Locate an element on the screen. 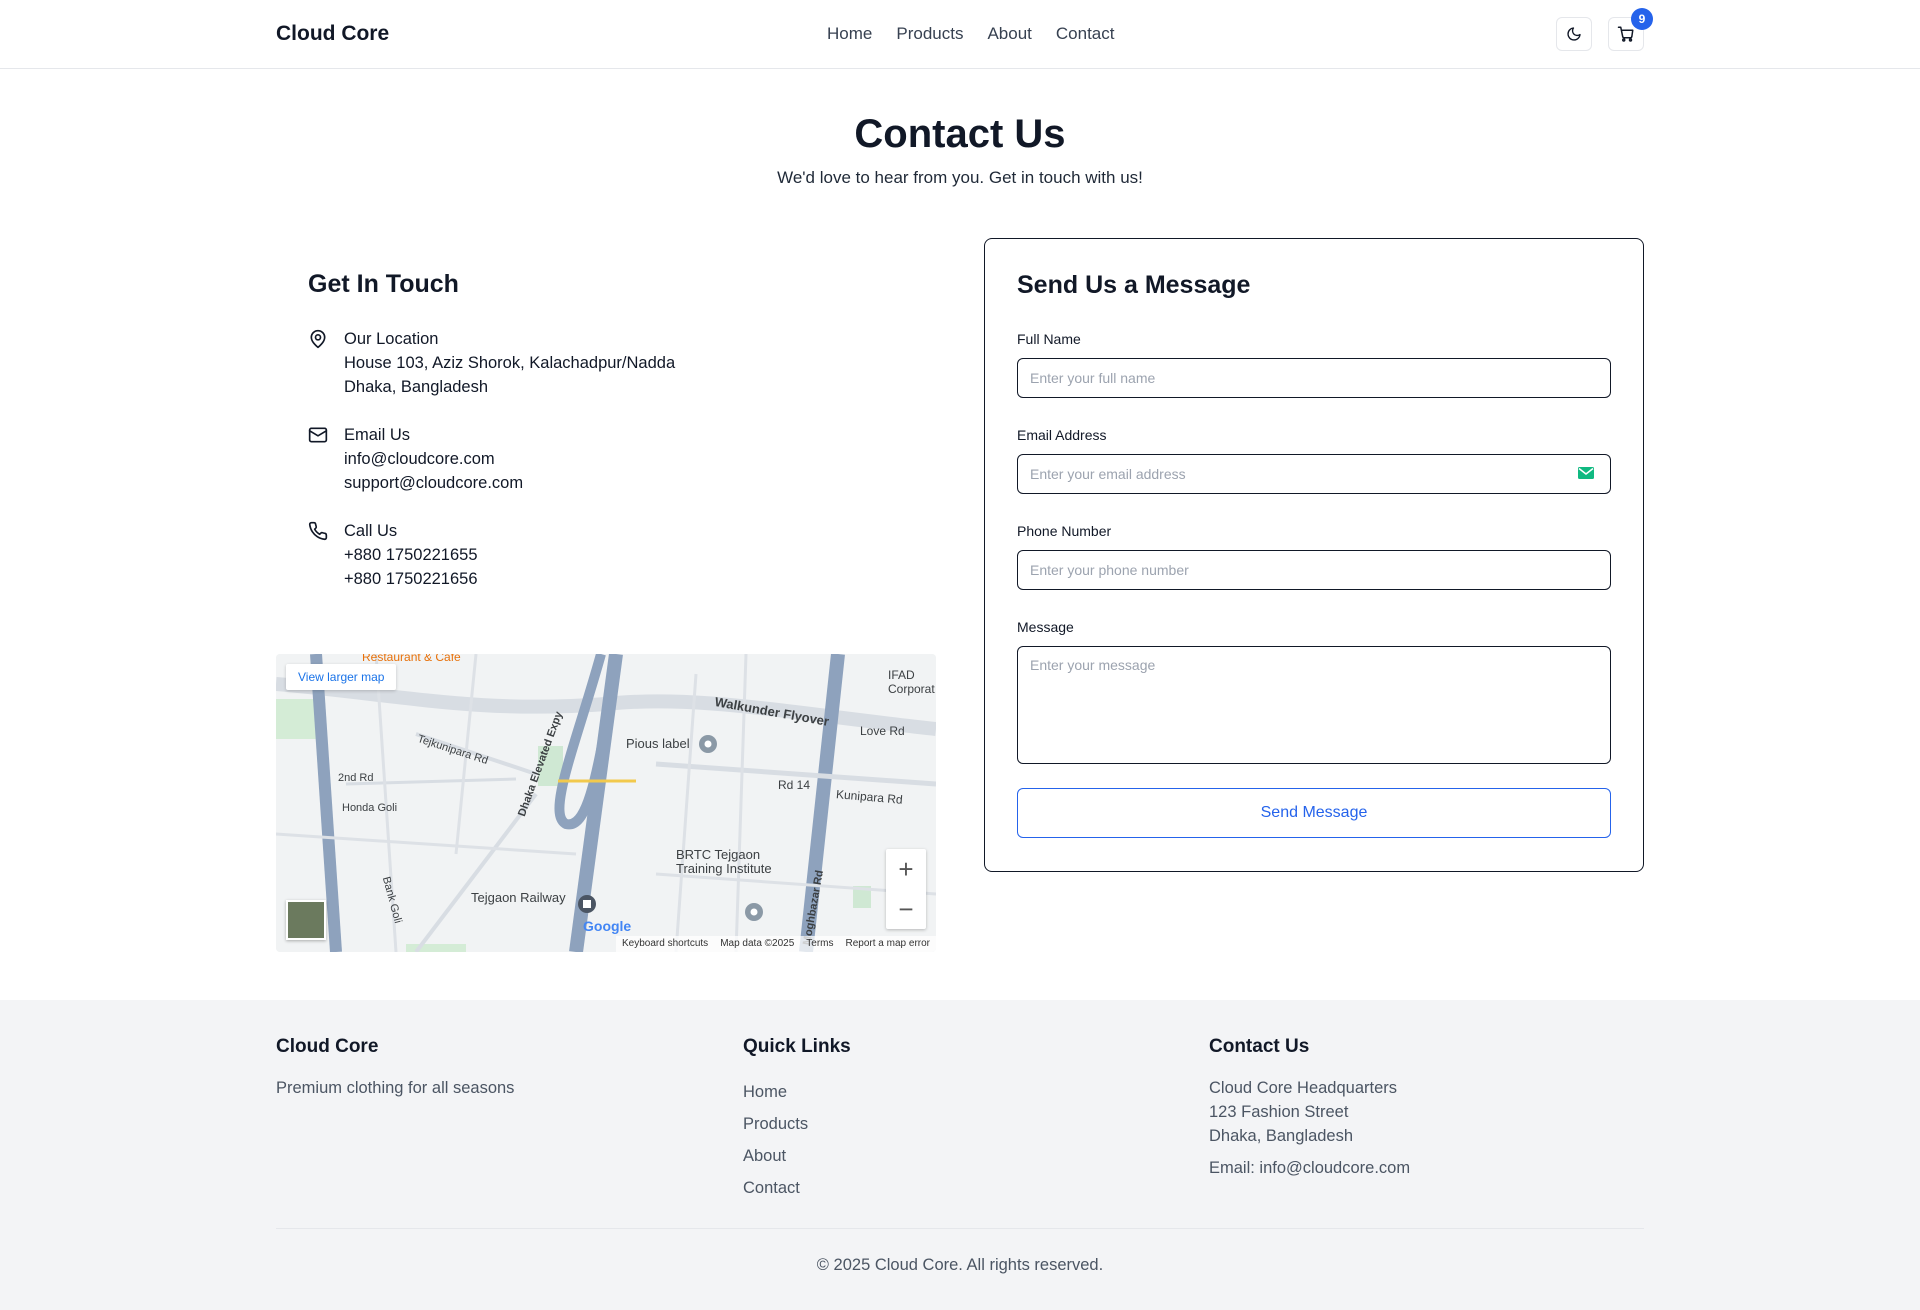 The width and height of the screenshot is (1920, 1310). report-error-link: Report a map error is located at coordinates (888, 944).